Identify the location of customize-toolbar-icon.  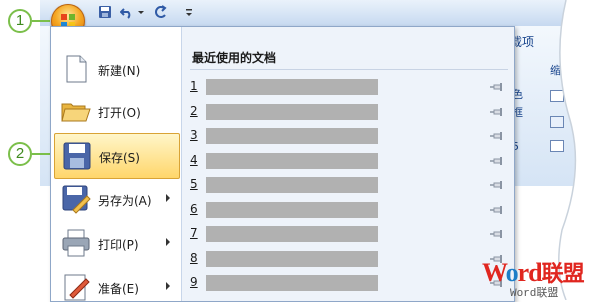
(189, 12).